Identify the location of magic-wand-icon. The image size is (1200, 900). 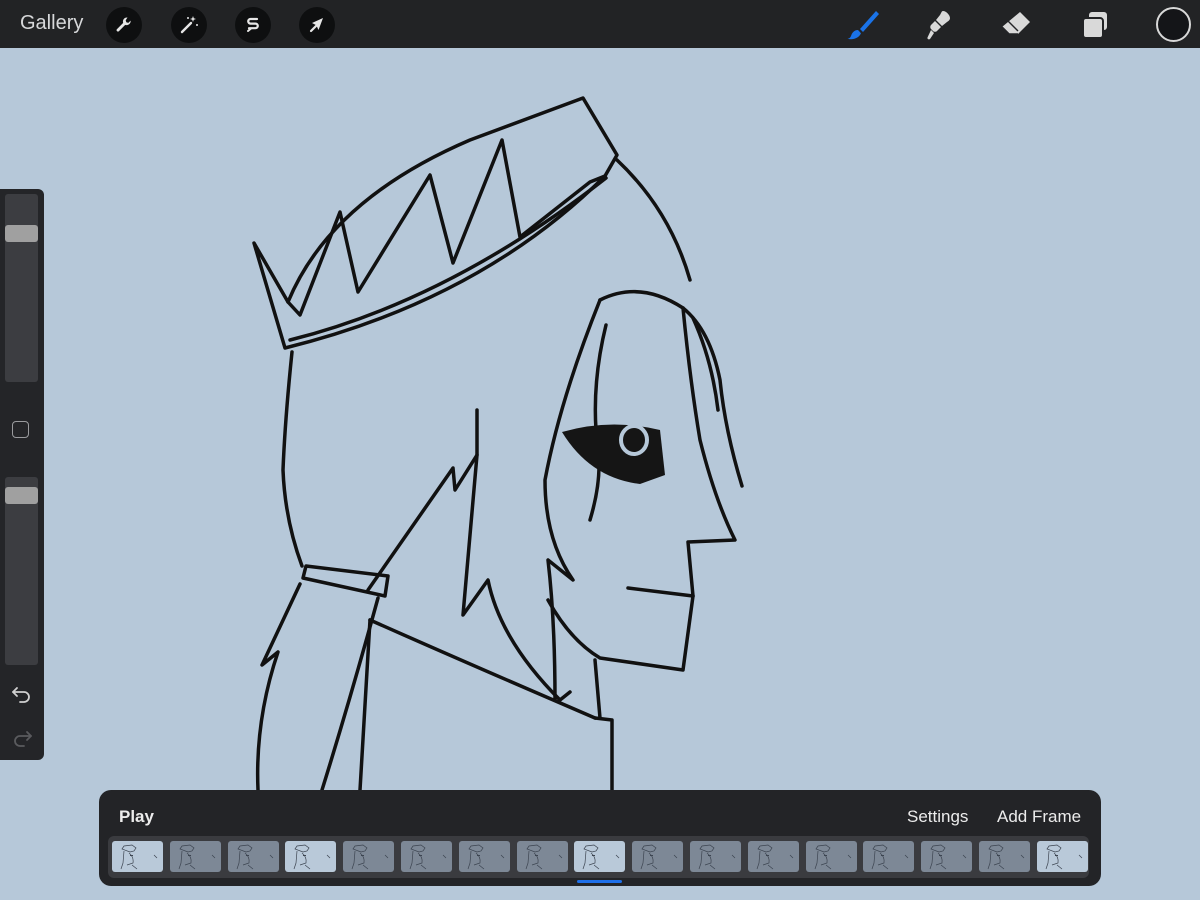
(189, 25).